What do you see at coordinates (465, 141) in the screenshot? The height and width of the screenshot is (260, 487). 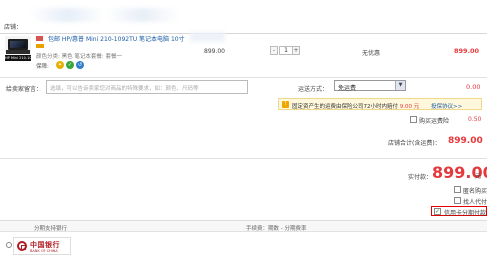 I see `shop-total-value: 899.00` at bounding box center [465, 141].